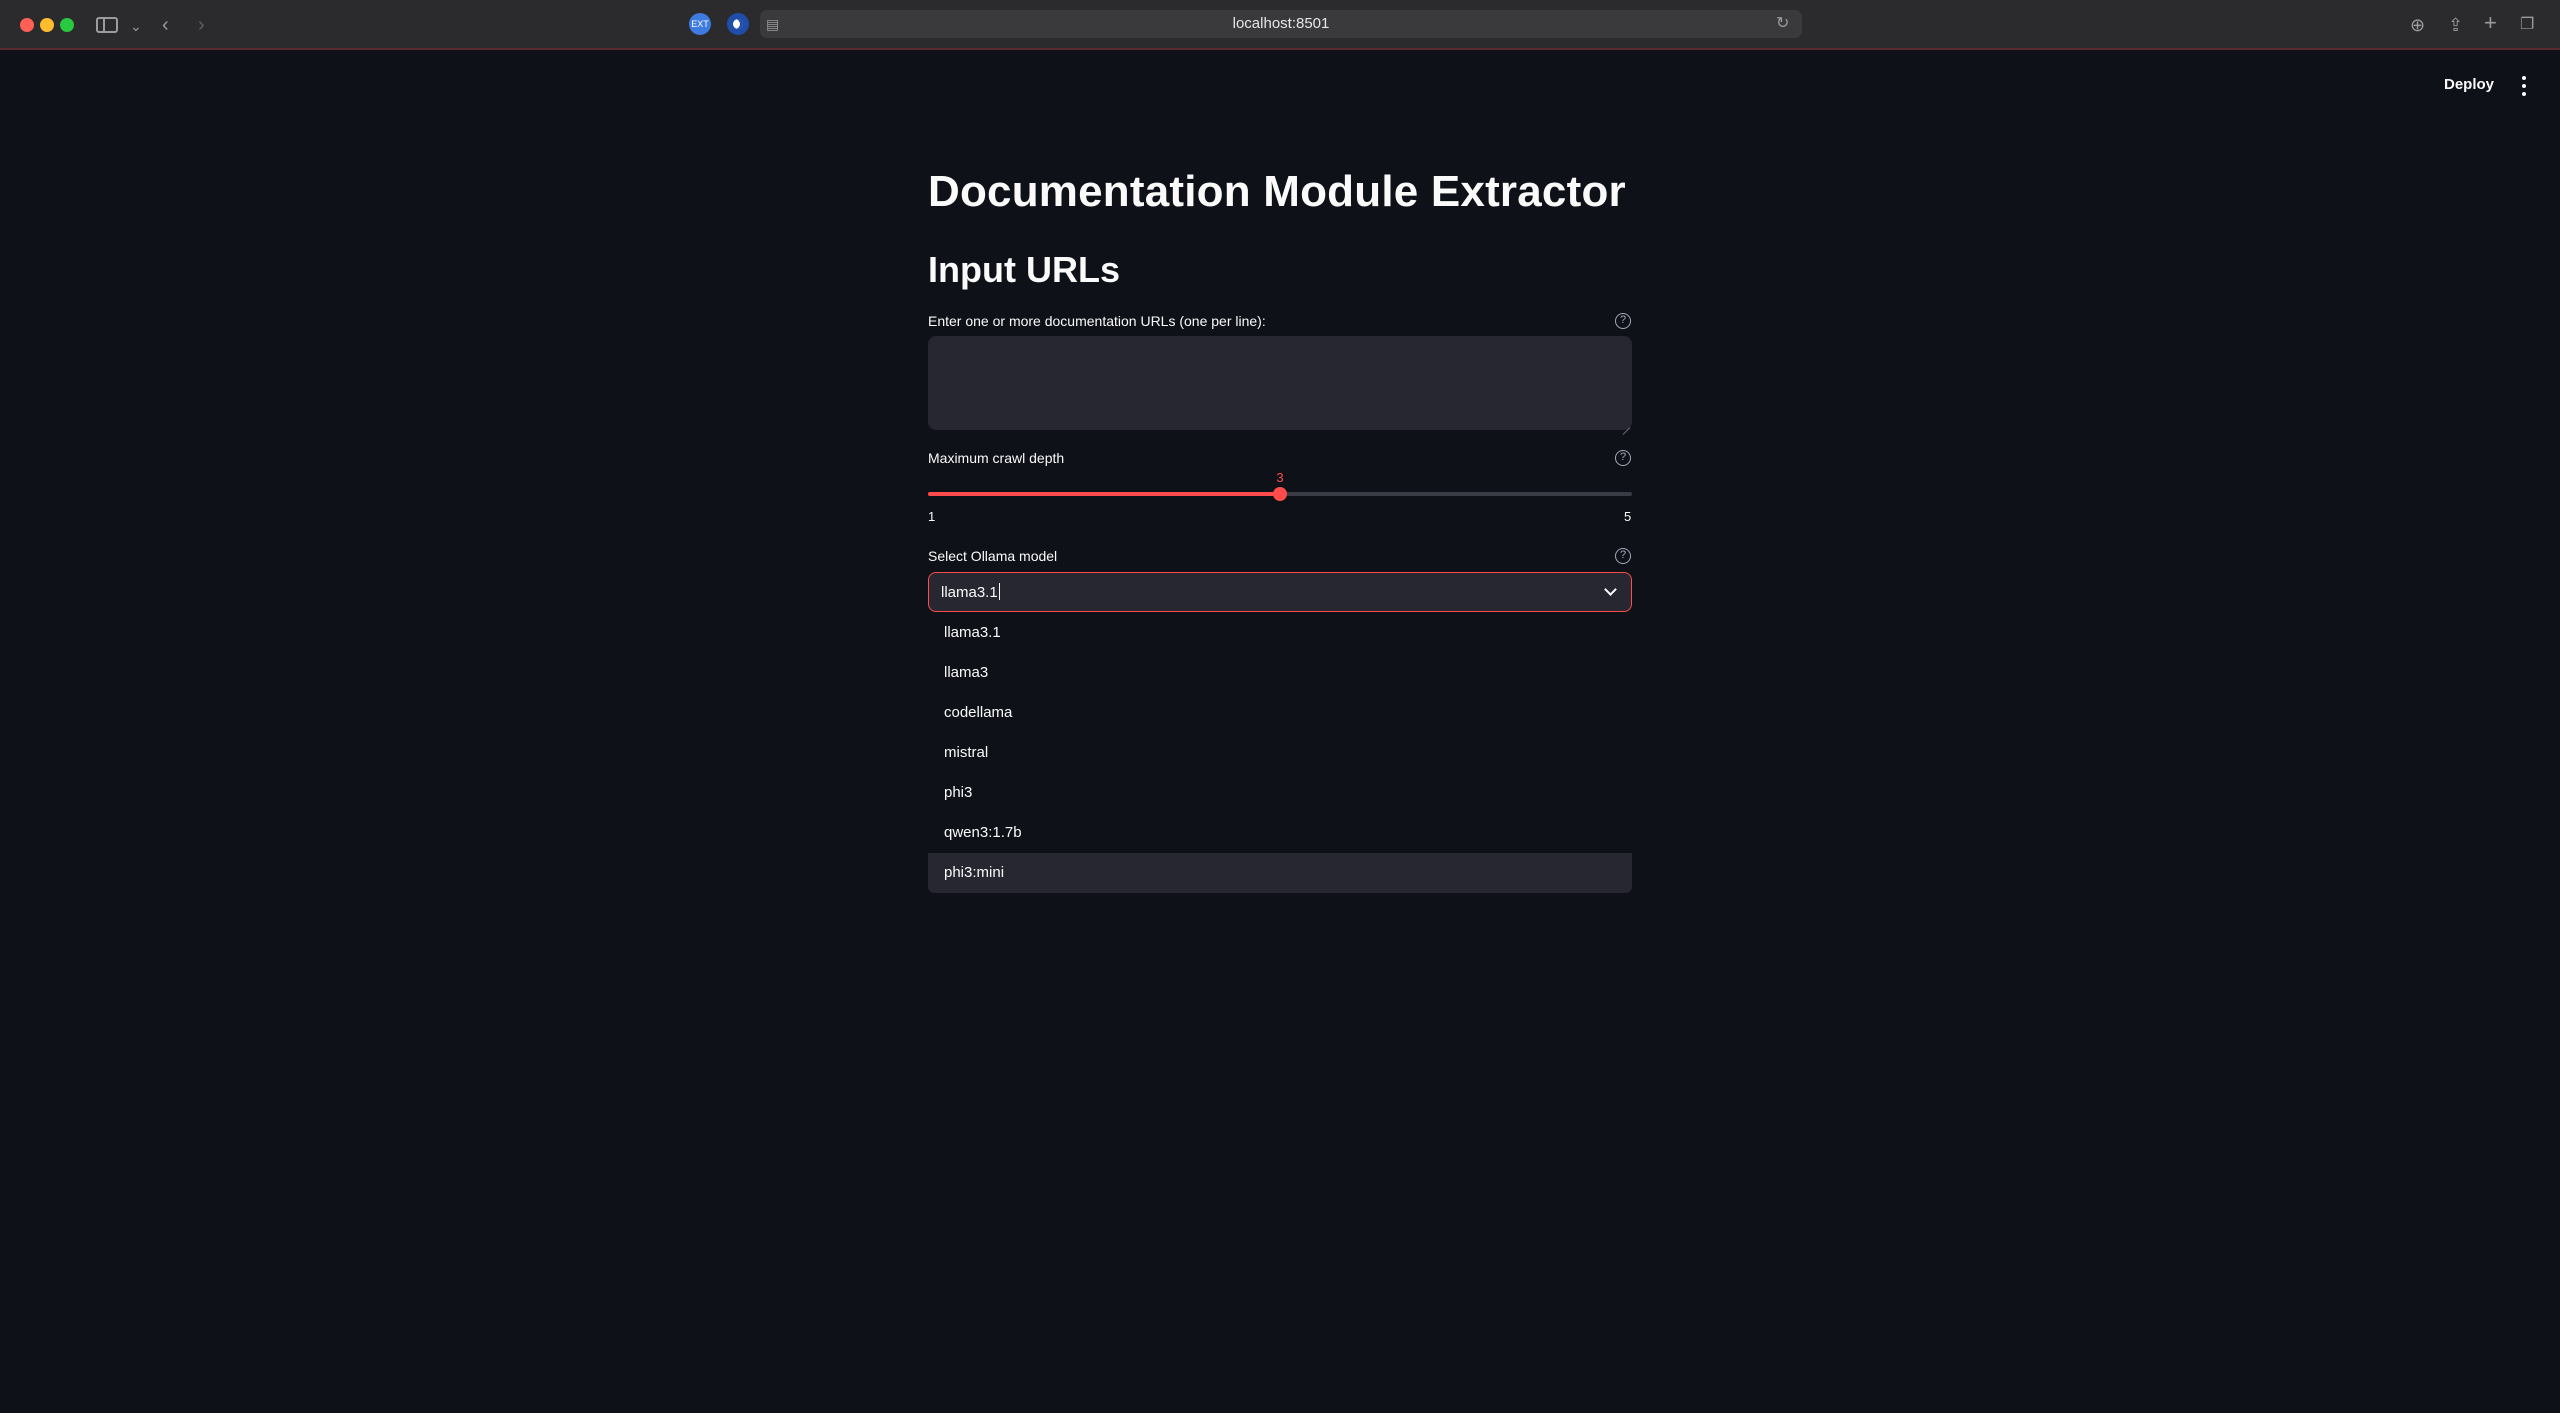  What do you see at coordinates (1280, 873) in the screenshot?
I see `dropdown-option: phi3:mini` at bounding box center [1280, 873].